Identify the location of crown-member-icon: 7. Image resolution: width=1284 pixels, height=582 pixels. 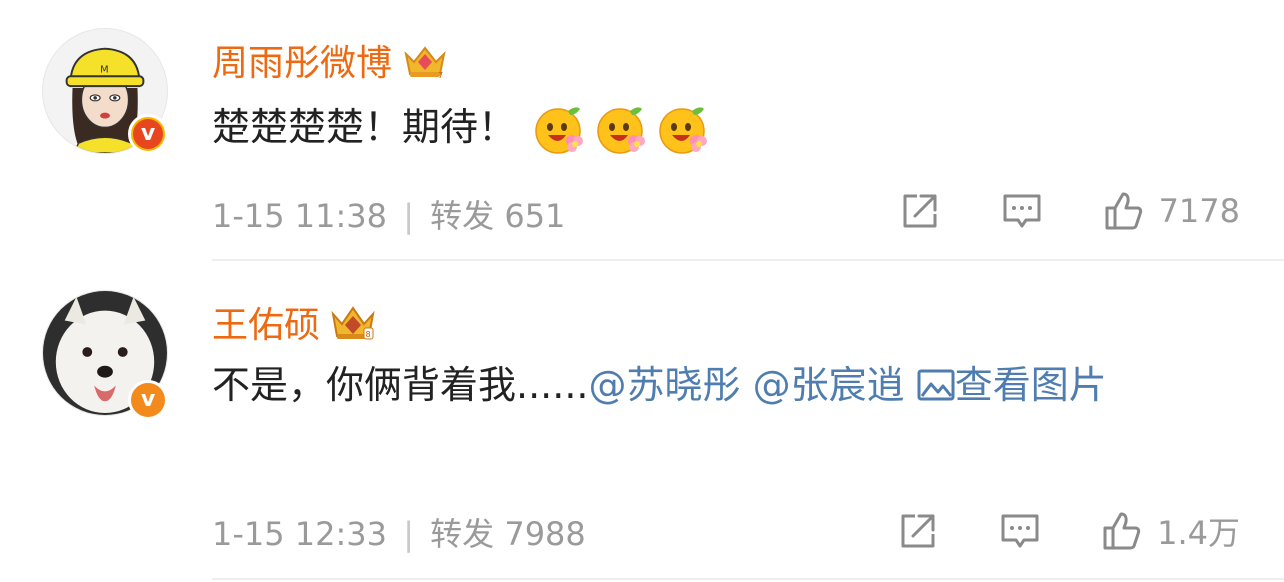
(425, 63).